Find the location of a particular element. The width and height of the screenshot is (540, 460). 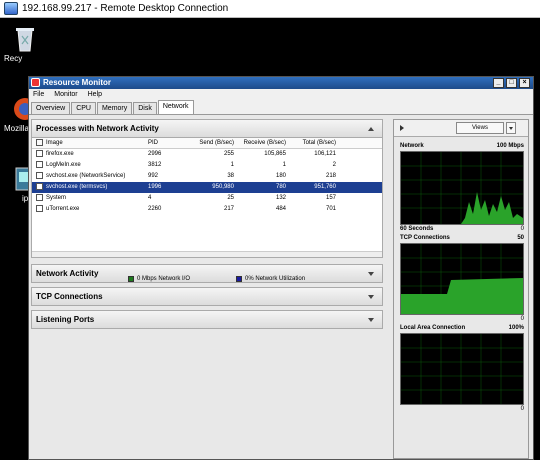

lan-graph-title: Local Area Connection 100% is located at coordinates (462, 328).